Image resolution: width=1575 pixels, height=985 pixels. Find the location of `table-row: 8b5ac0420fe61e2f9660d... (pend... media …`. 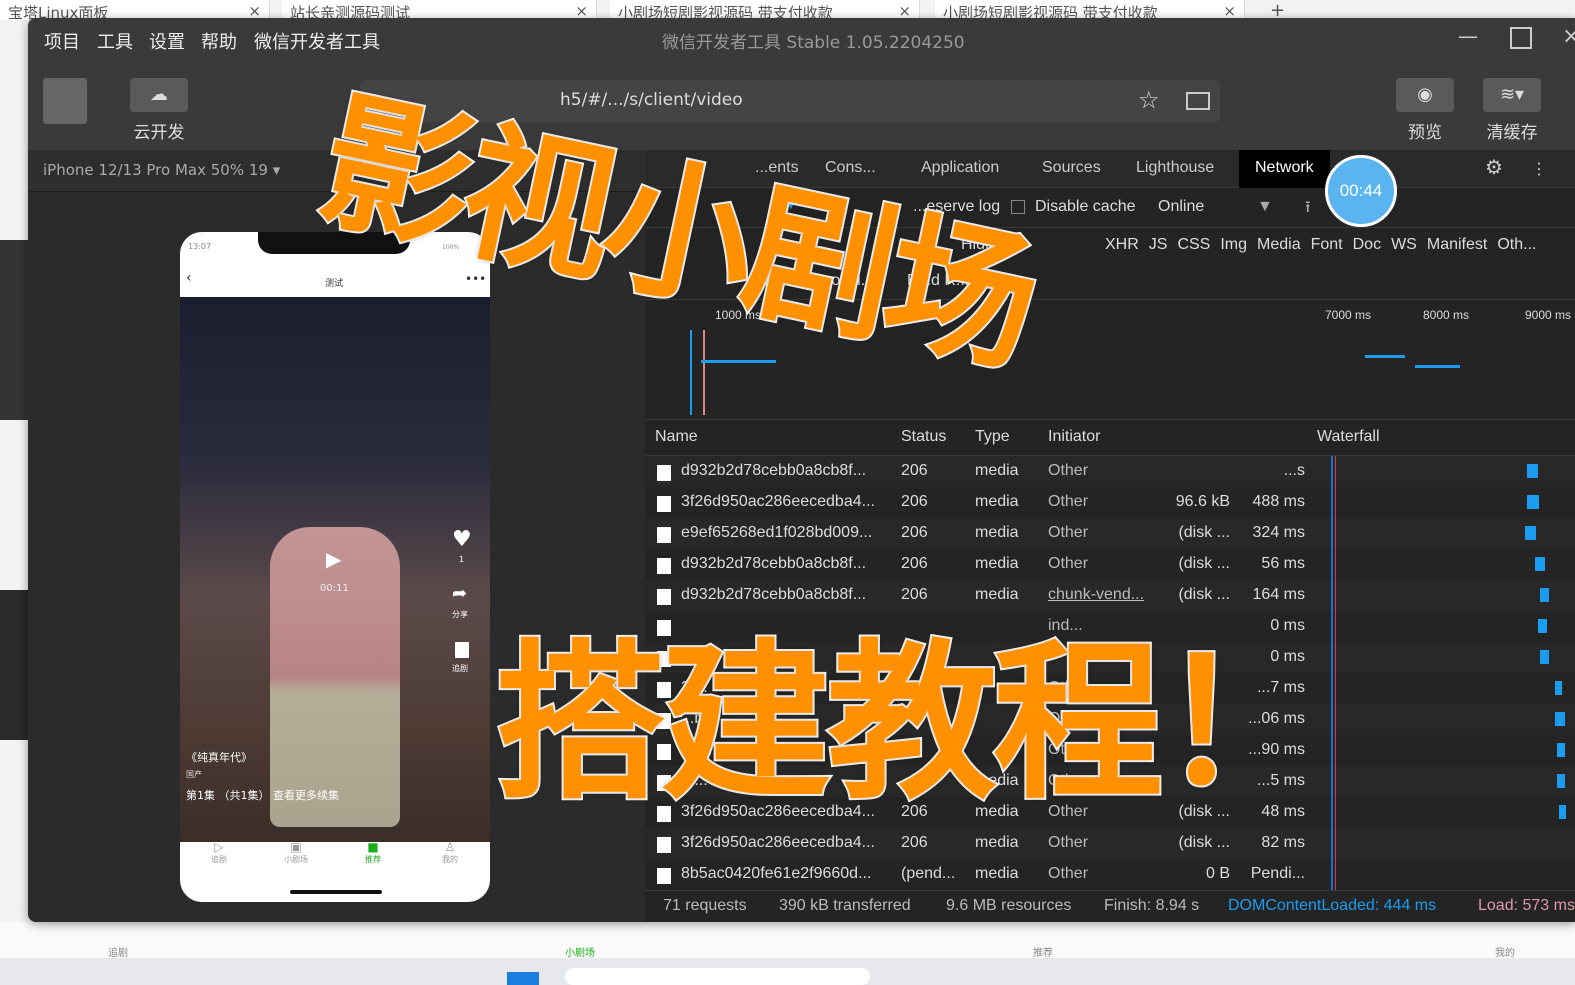

table-row: 8b5ac0420fe61e2f9660d... (pend... media … is located at coordinates (1110, 874).